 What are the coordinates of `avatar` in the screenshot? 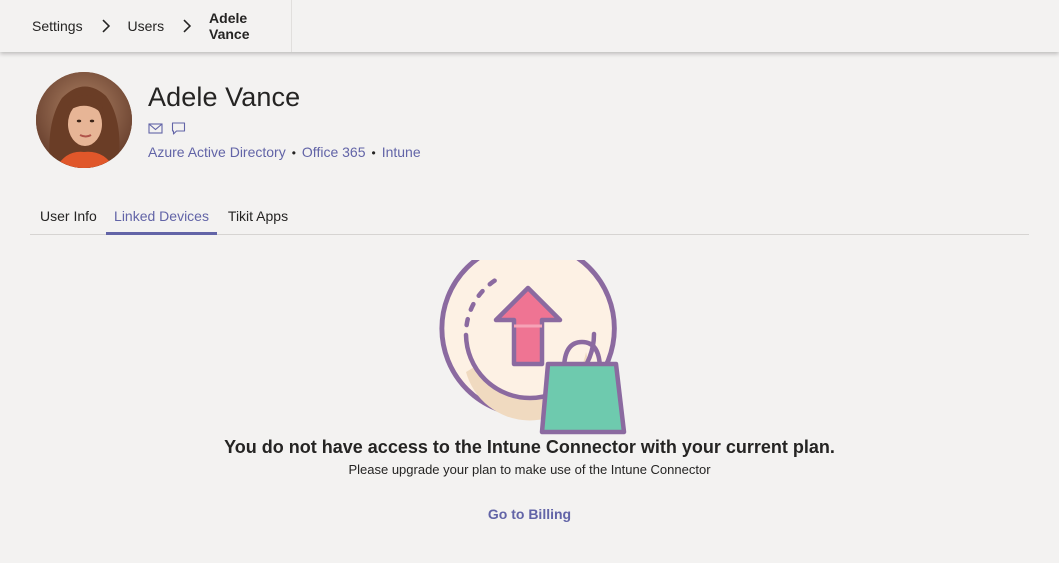 It's located at (84, 120).